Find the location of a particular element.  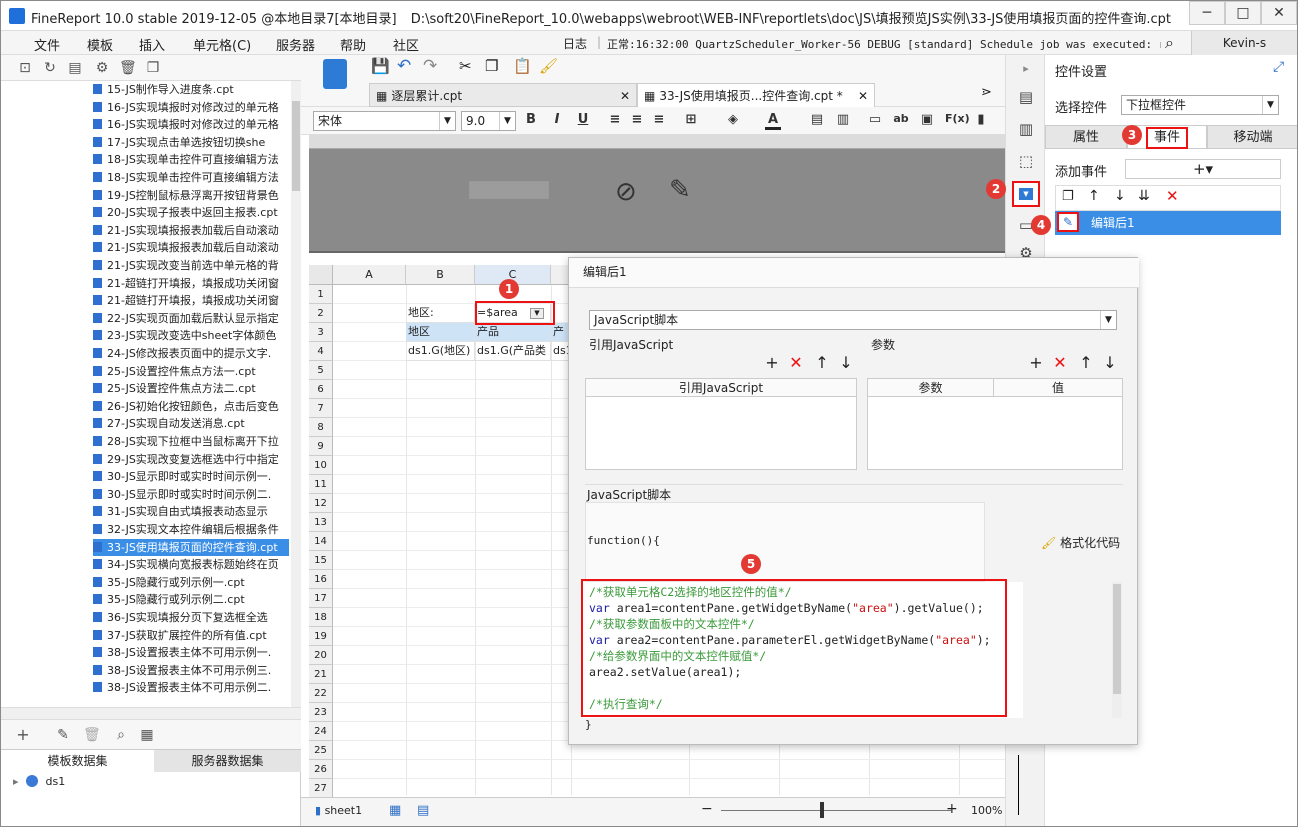

tree-item: 38-JS设置报表主体不可用示例三. is located at coordinates (191, 670).